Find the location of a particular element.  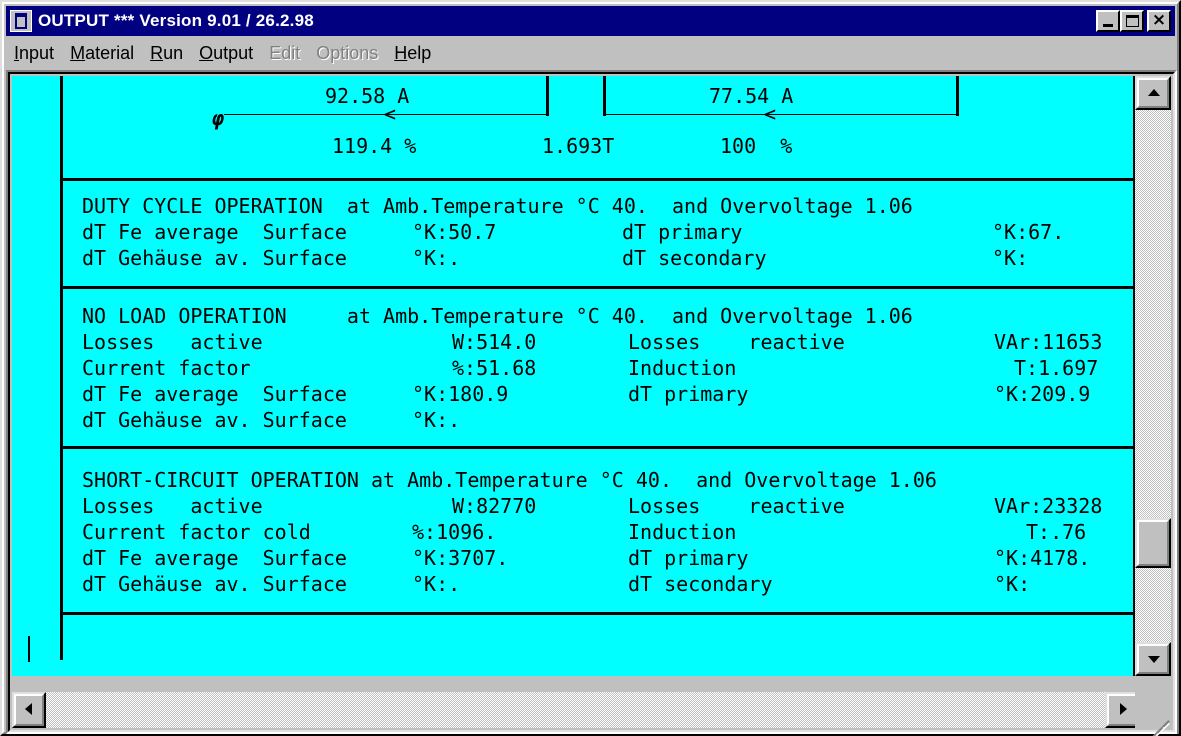

app-icon is located at coordinates (21, 21).